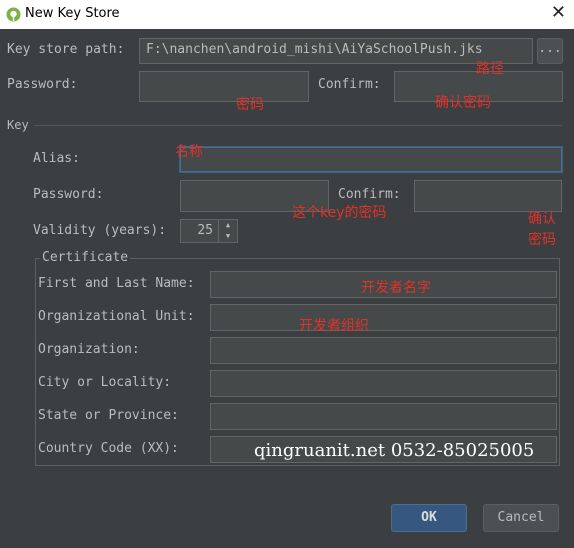  What do you see at coordinates (383, 350) in the screenshot?
I see `organization-input` at bounding box center [383, 350].